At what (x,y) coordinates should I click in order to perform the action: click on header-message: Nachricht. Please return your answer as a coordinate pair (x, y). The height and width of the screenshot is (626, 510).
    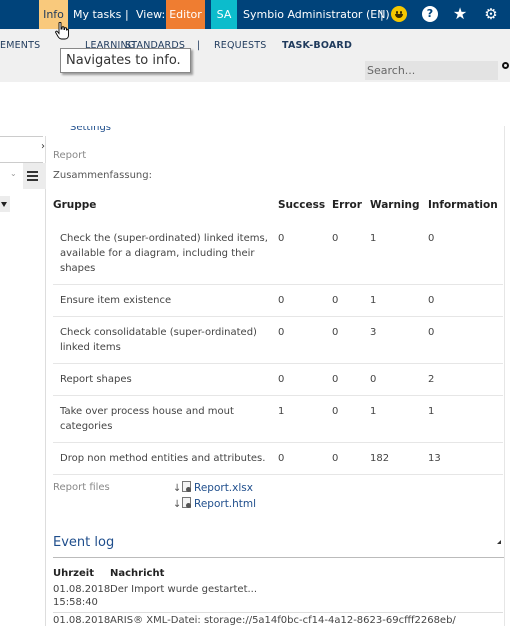
    Looking at the image, I should click on (137, 573).